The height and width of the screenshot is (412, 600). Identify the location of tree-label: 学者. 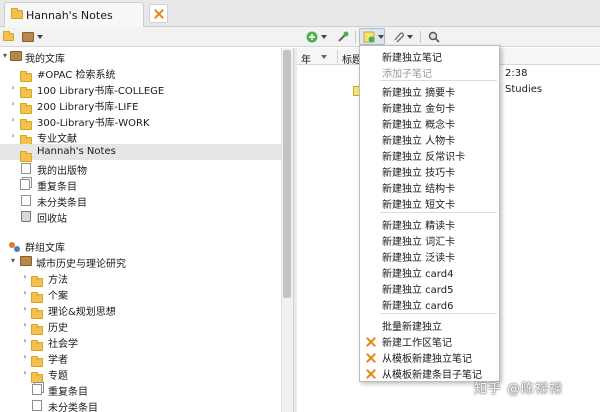
(58, 360).